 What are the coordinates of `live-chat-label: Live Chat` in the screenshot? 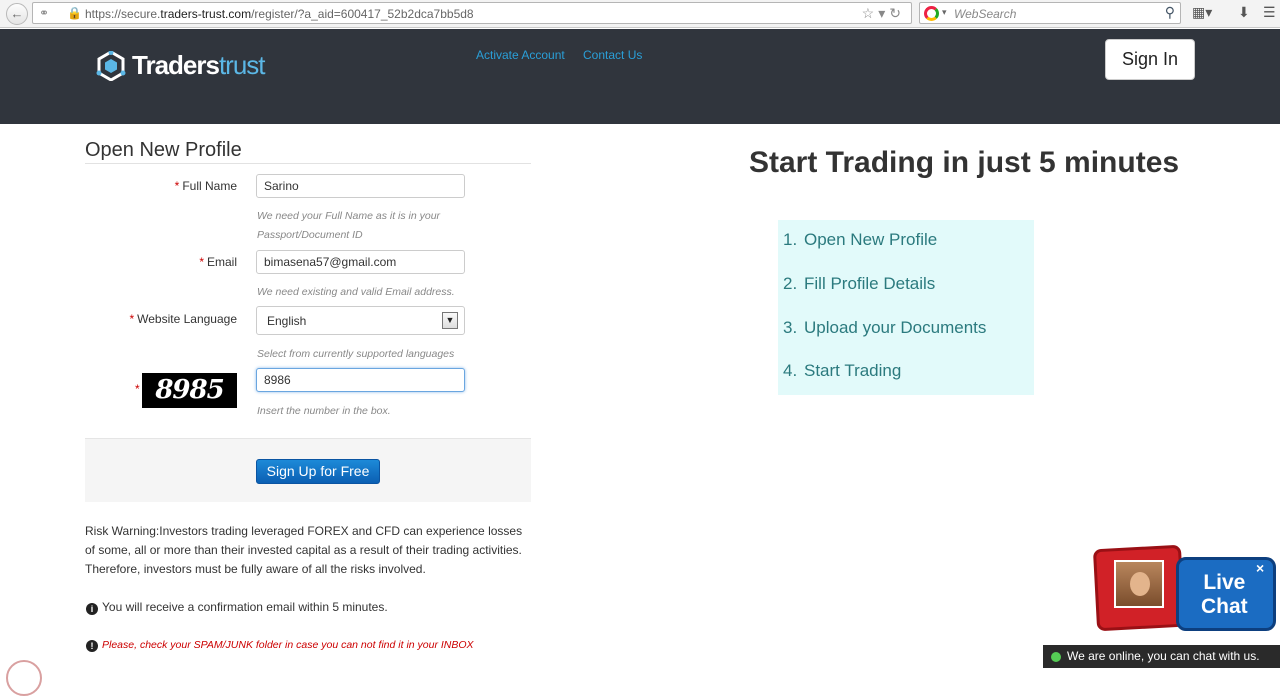 It's located at (1224, 595).